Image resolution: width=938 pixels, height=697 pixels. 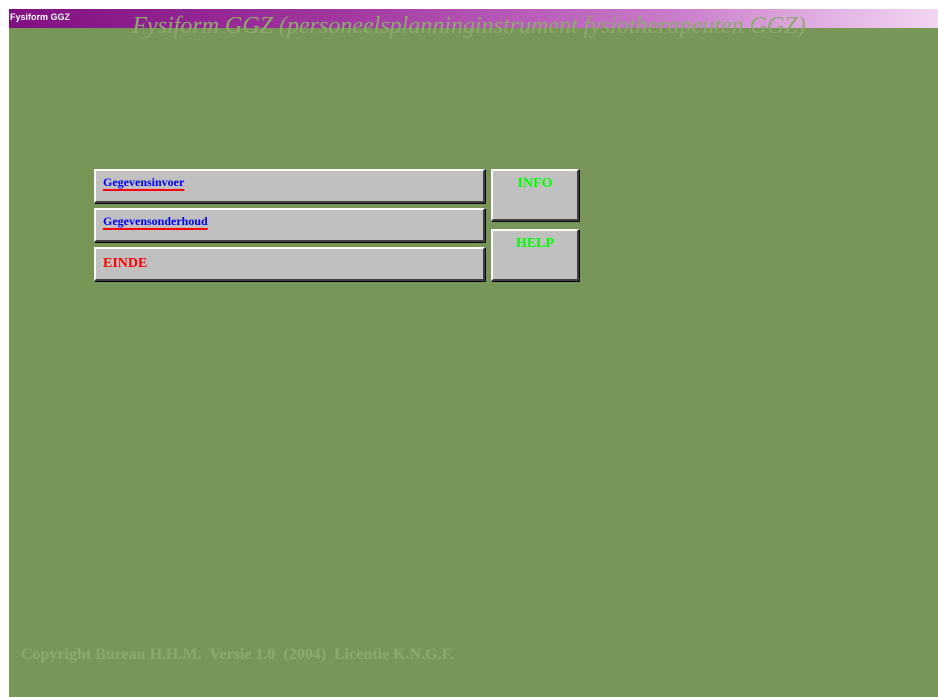 I want to click on einde-label: EINDE, so click(x=125, y=263).